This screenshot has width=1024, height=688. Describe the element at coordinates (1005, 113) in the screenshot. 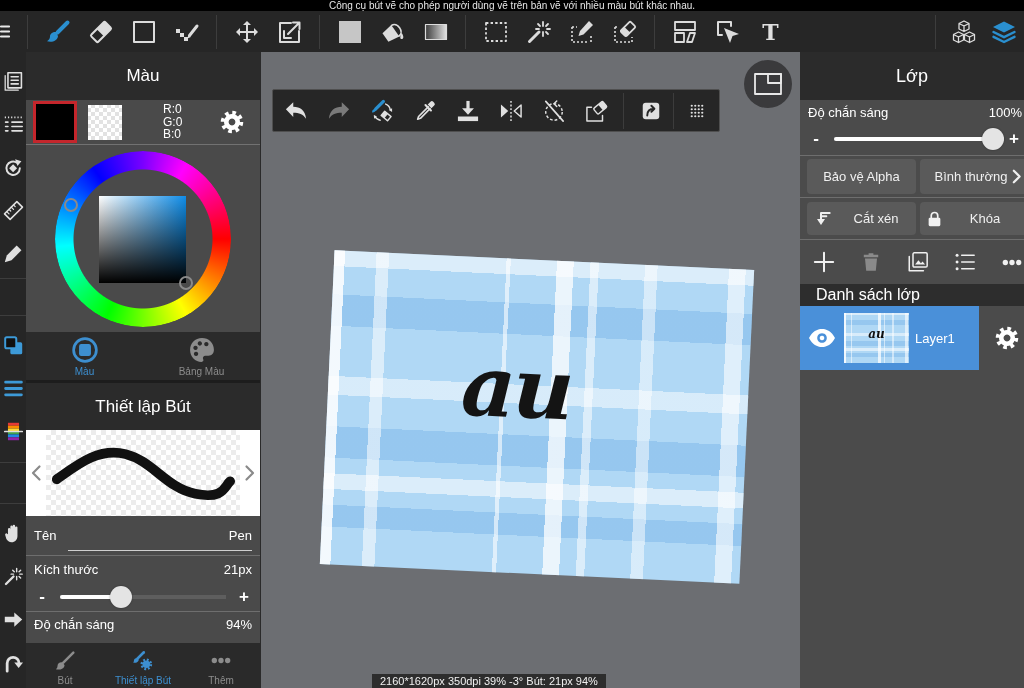

I see `setting-value: 100%` at that location.